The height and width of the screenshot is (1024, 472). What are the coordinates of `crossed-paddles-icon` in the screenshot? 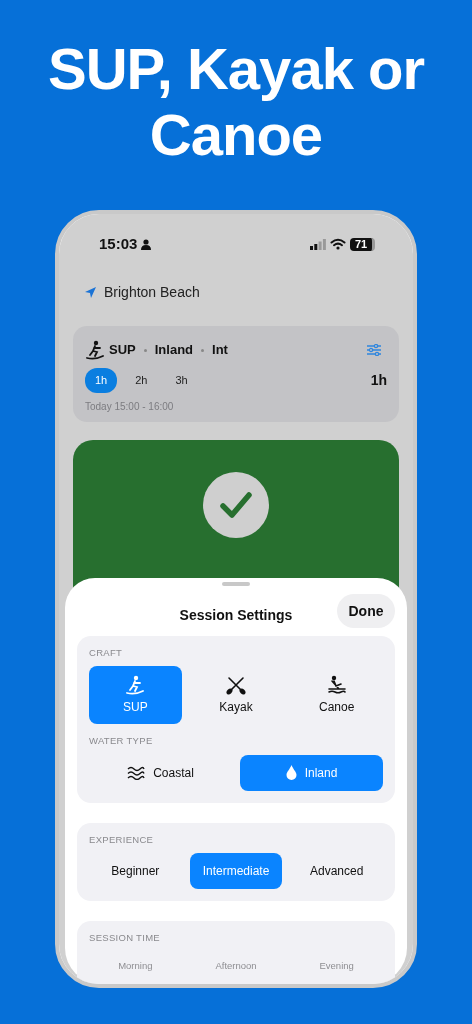 It's located at (236, 684).